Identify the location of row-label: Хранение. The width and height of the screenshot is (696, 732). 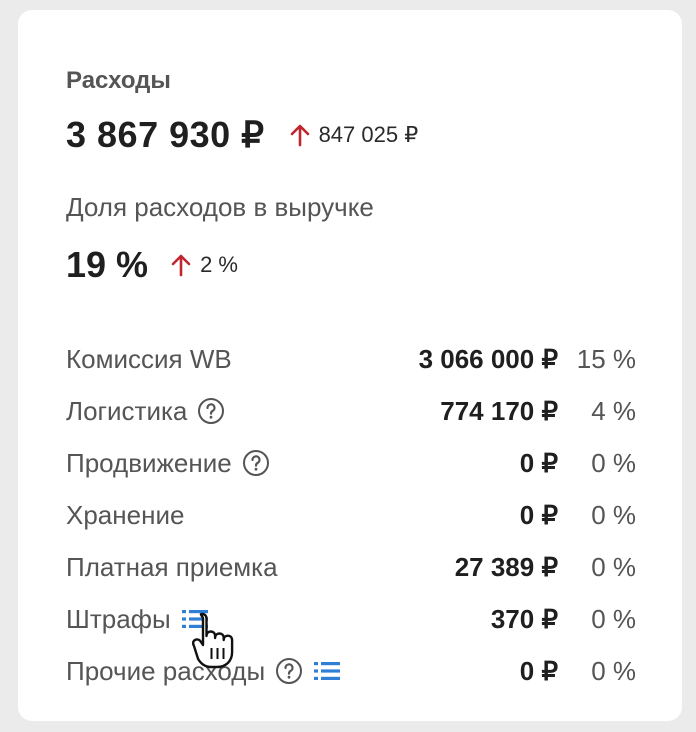
(125, 515).